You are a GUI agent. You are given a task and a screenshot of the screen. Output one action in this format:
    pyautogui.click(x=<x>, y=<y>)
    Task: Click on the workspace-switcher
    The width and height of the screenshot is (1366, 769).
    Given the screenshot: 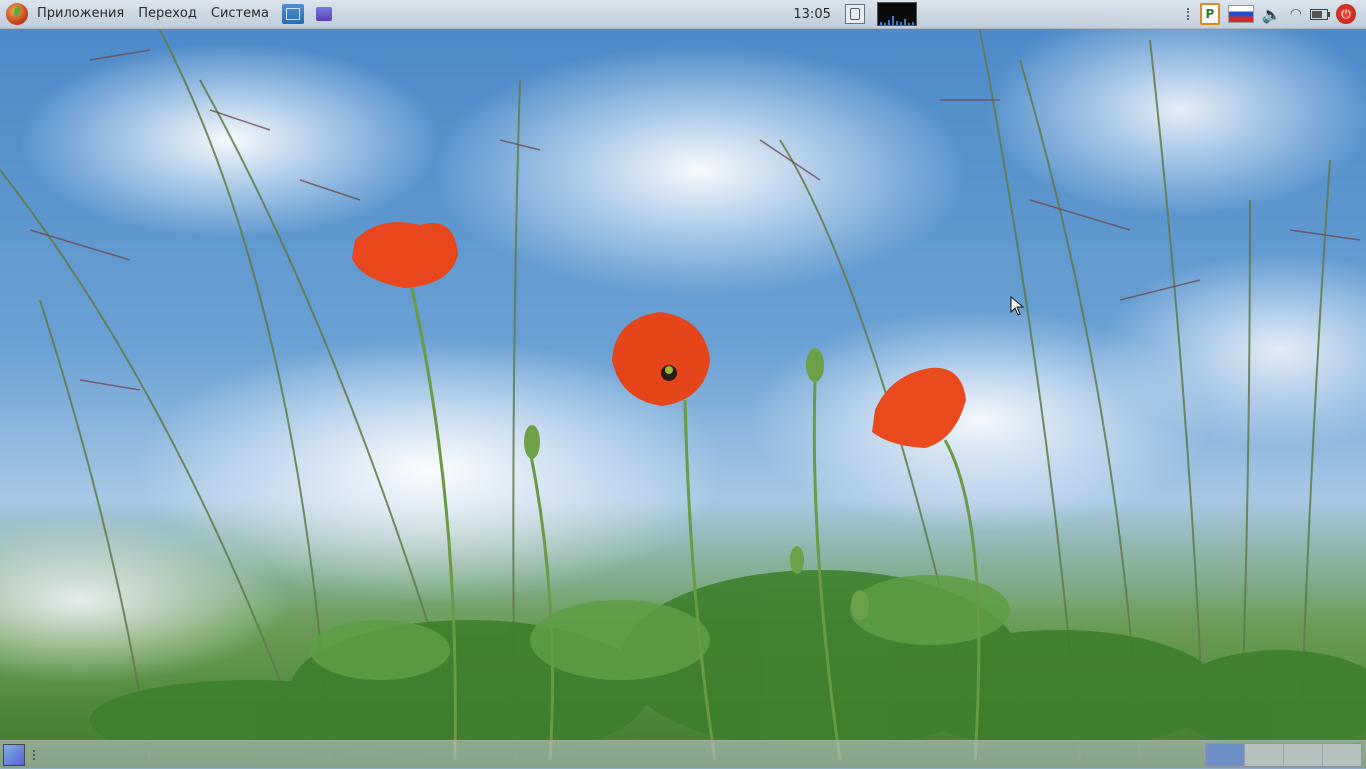 What is the action you would take?
    pyautogui.click(x=1283, y=755)
    